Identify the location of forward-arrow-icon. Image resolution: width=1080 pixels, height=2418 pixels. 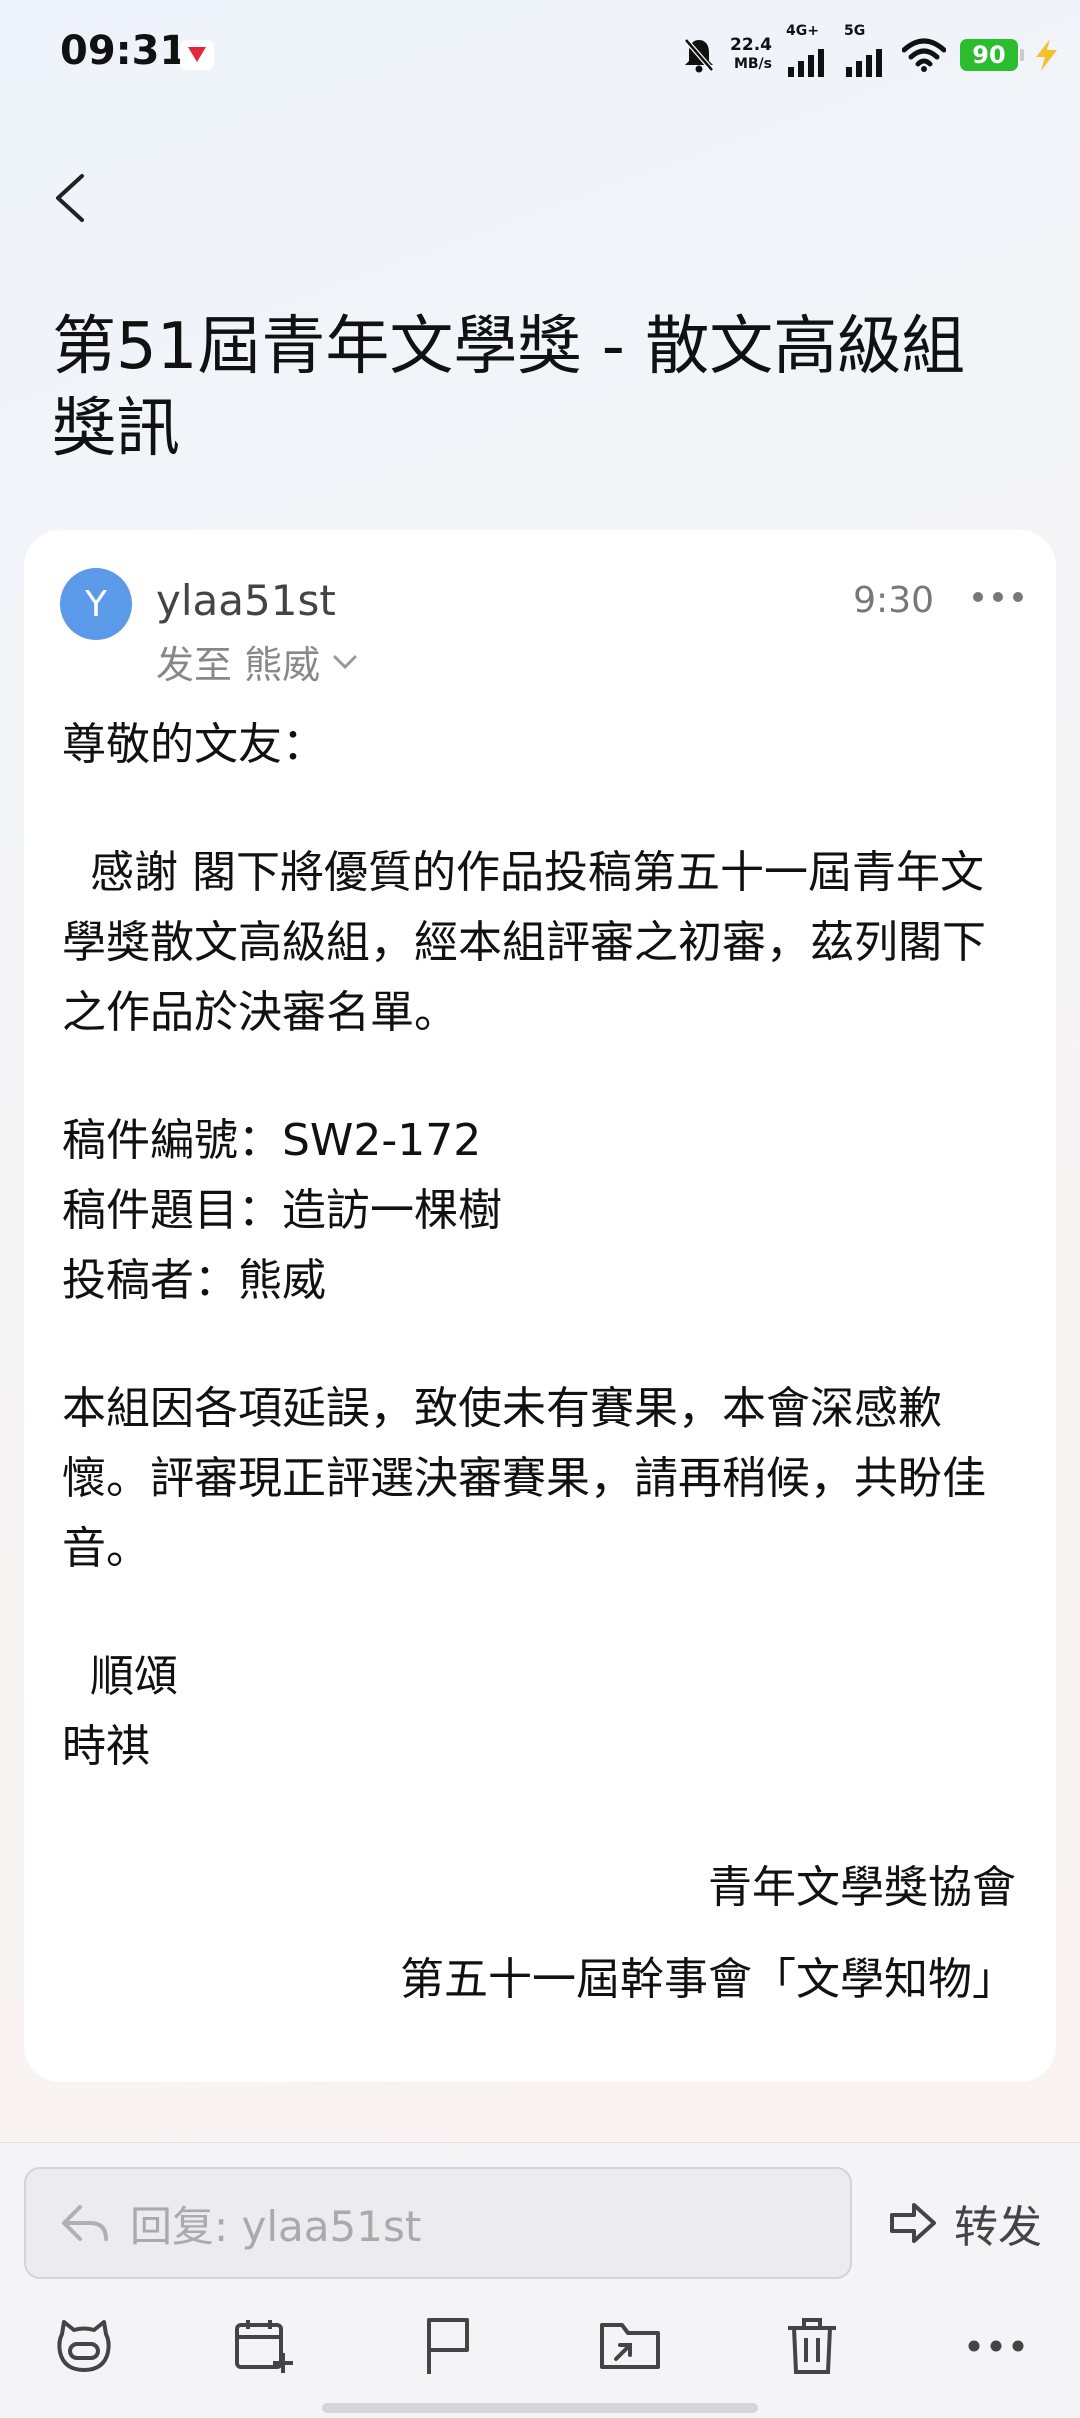
(913, 2223).